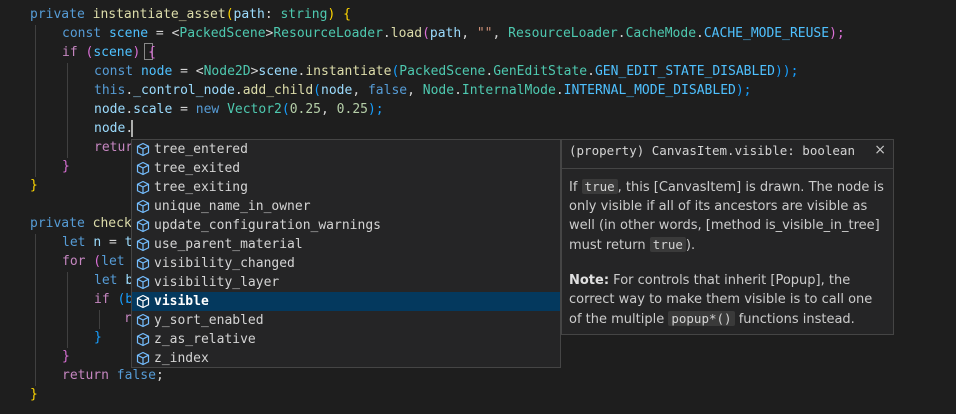 The height and width of the screenshot is (414, 956). I want to click on inline-code: popup*(), so click(701, 318).